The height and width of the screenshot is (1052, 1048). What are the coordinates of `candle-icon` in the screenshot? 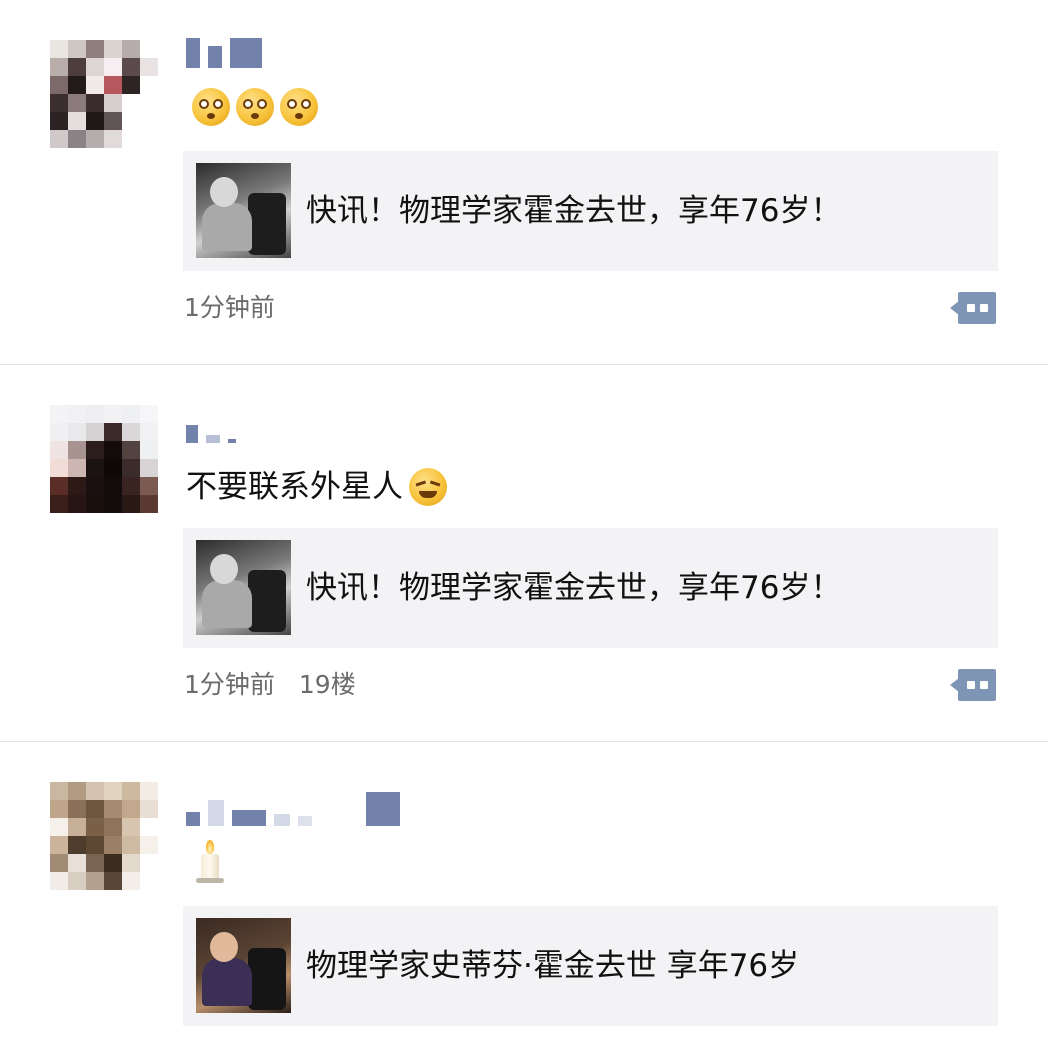 It's located at (210, 862).